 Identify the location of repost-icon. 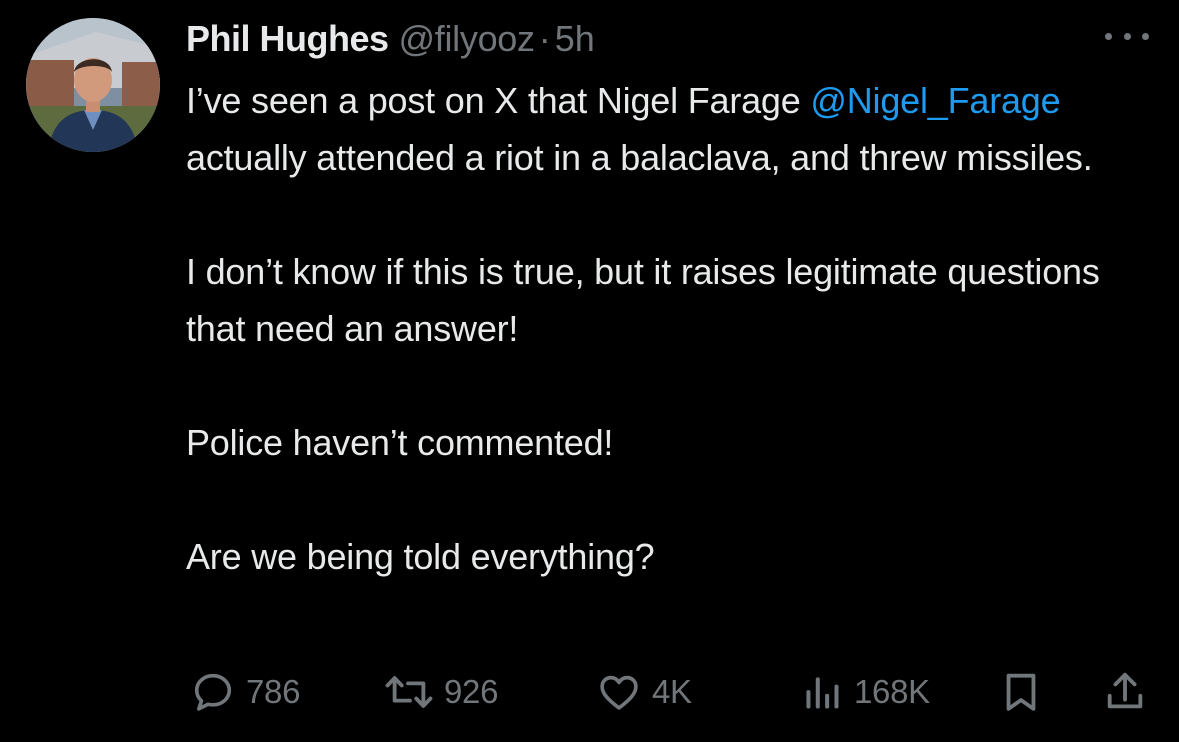
(409, 692).